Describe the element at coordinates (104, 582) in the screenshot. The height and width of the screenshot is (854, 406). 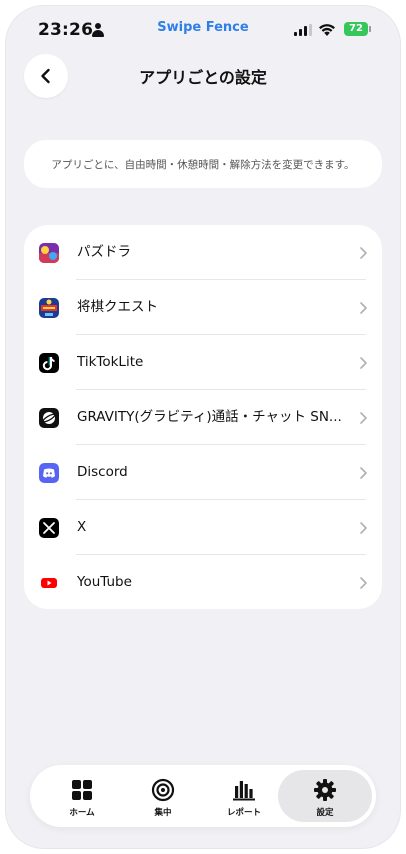
I see `app-label: YouTube` at that location.